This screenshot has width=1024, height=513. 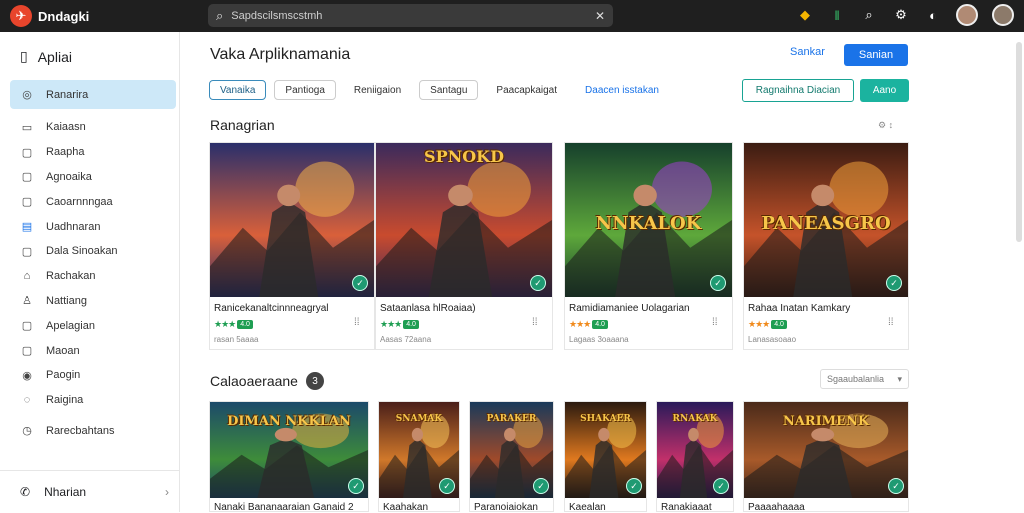 I want to click on count-badge: 3, so click(x=314, y=381).